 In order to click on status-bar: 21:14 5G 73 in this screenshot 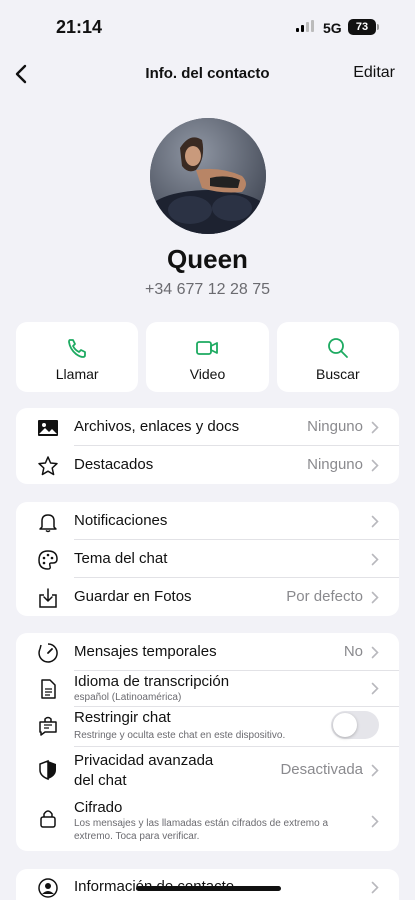, I will do `click(207, 27)`.